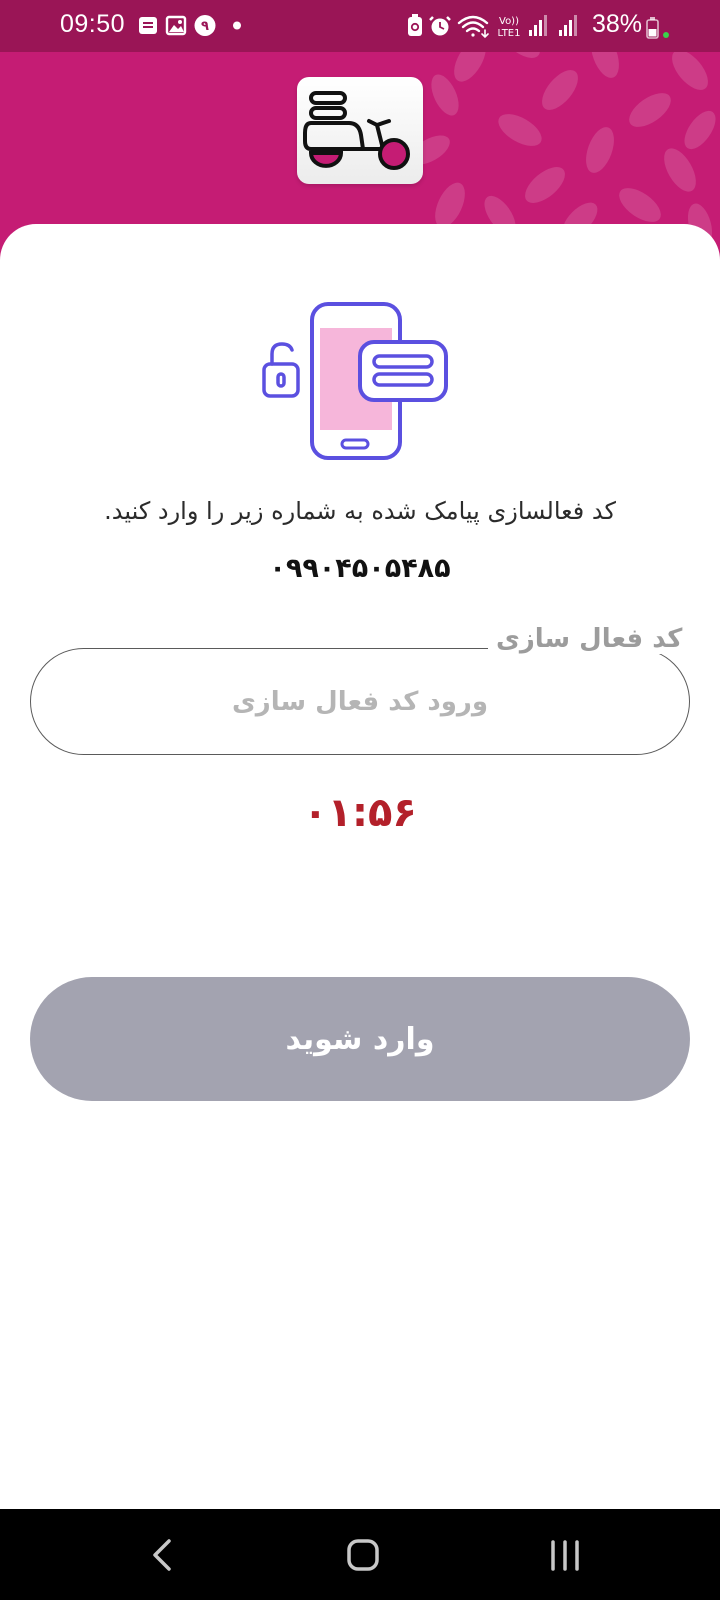  I want to click on status-right-icons: Vo)) LTE1, so click(492, 26).